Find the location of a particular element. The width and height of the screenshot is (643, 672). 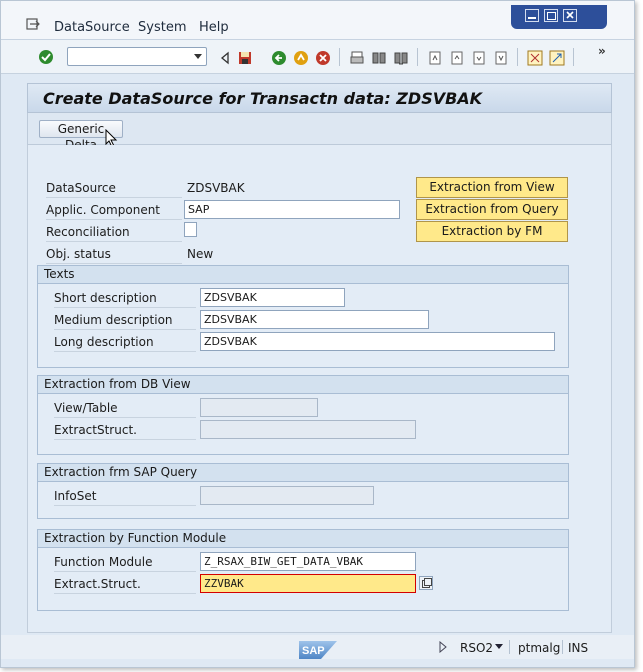

status-bar: SAP RSO2 ptmalg INS is located at coordinates (317, 647).